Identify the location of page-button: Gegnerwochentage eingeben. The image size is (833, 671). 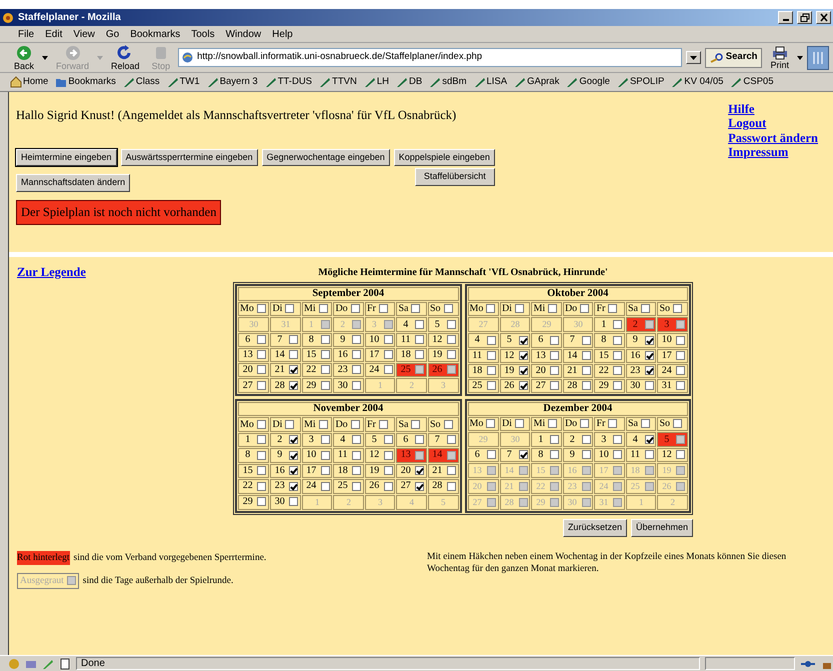
(326, 157).